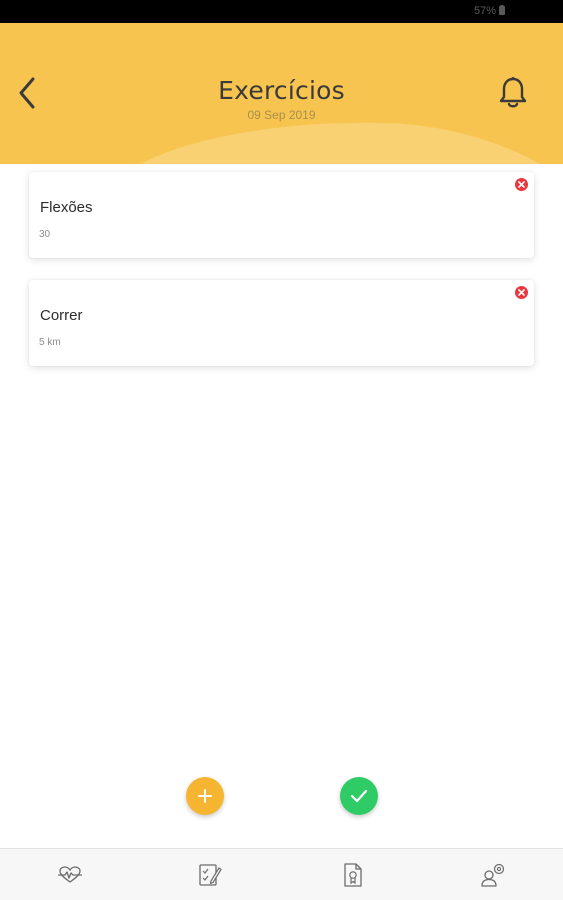  I want to click on nav-item-profile, so click(493, 874).